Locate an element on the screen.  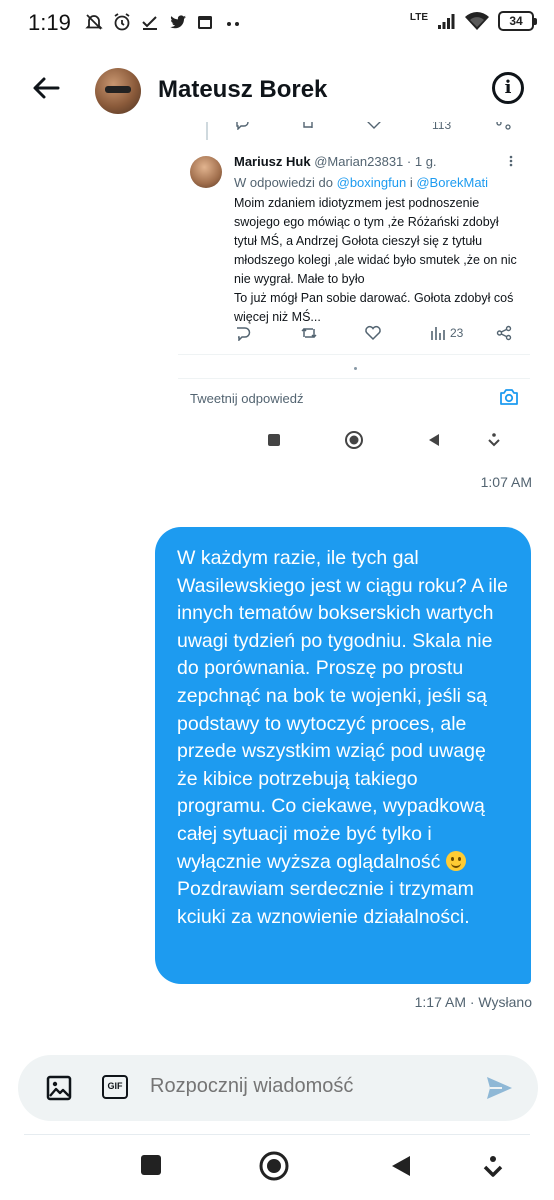
home-button is located at coordinates (274, 1166).